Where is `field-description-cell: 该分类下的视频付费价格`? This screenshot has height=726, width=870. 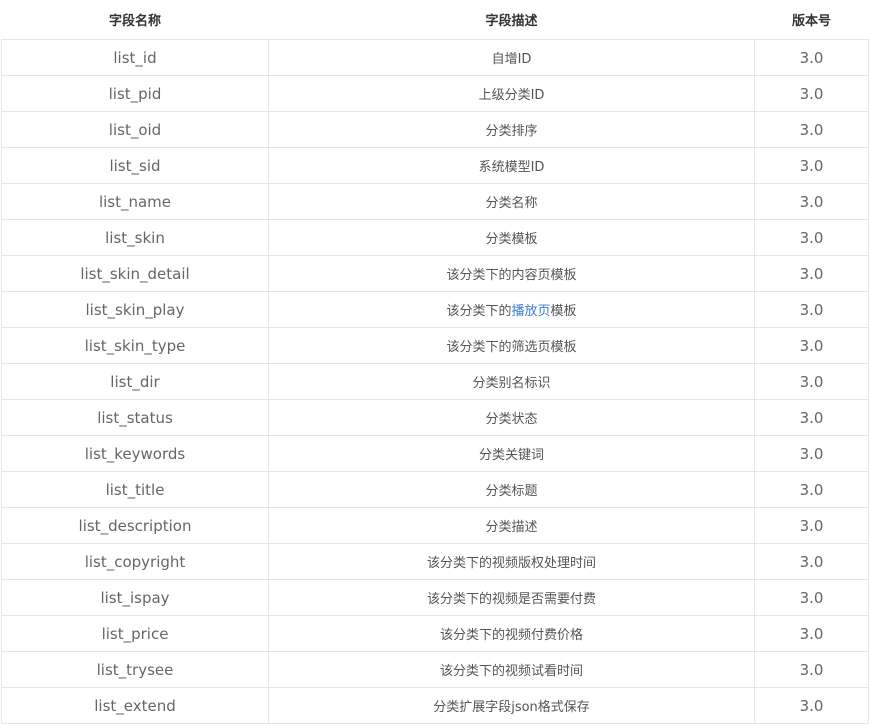 field-description-cell: 该分类下的视频付费价格 is located at coordinates (511, 633).